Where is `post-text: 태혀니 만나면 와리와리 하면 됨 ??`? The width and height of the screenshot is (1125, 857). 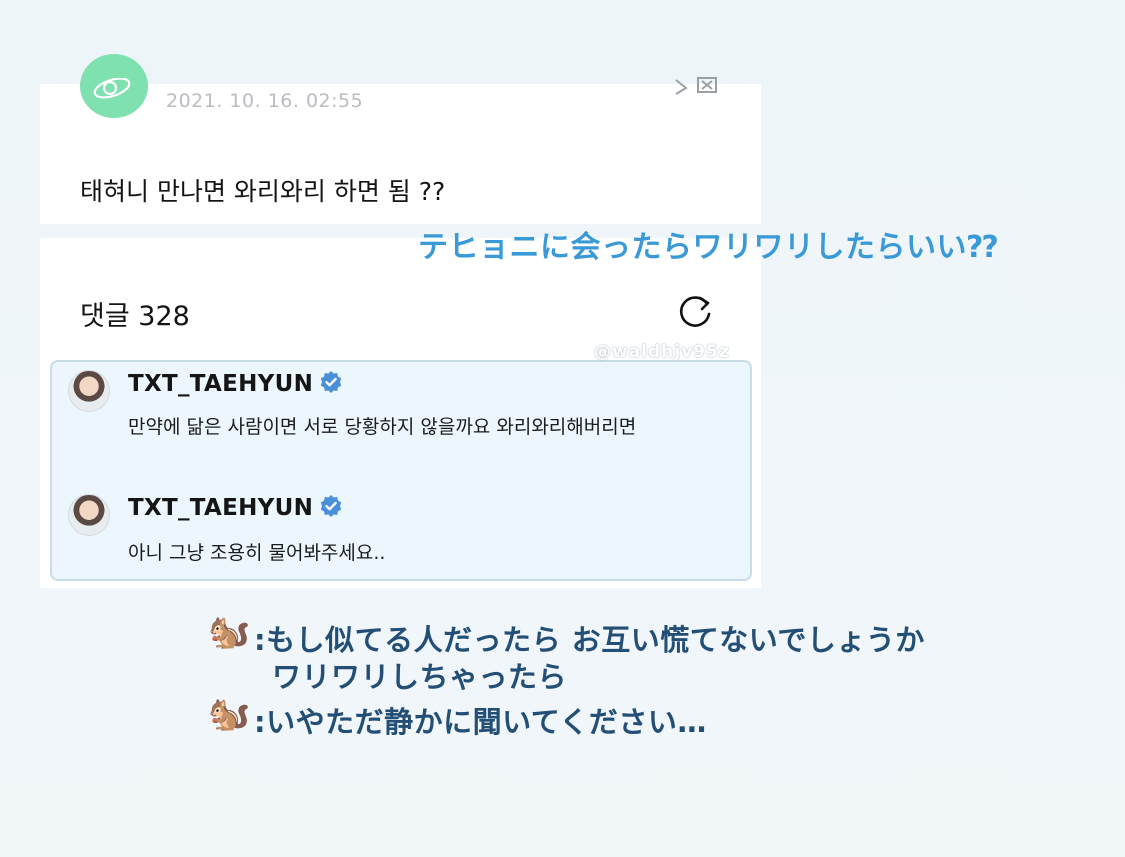
post-text: 태혀니 만나면 와리와리 하면 됨 ?? is located at coordinates (263, 191).